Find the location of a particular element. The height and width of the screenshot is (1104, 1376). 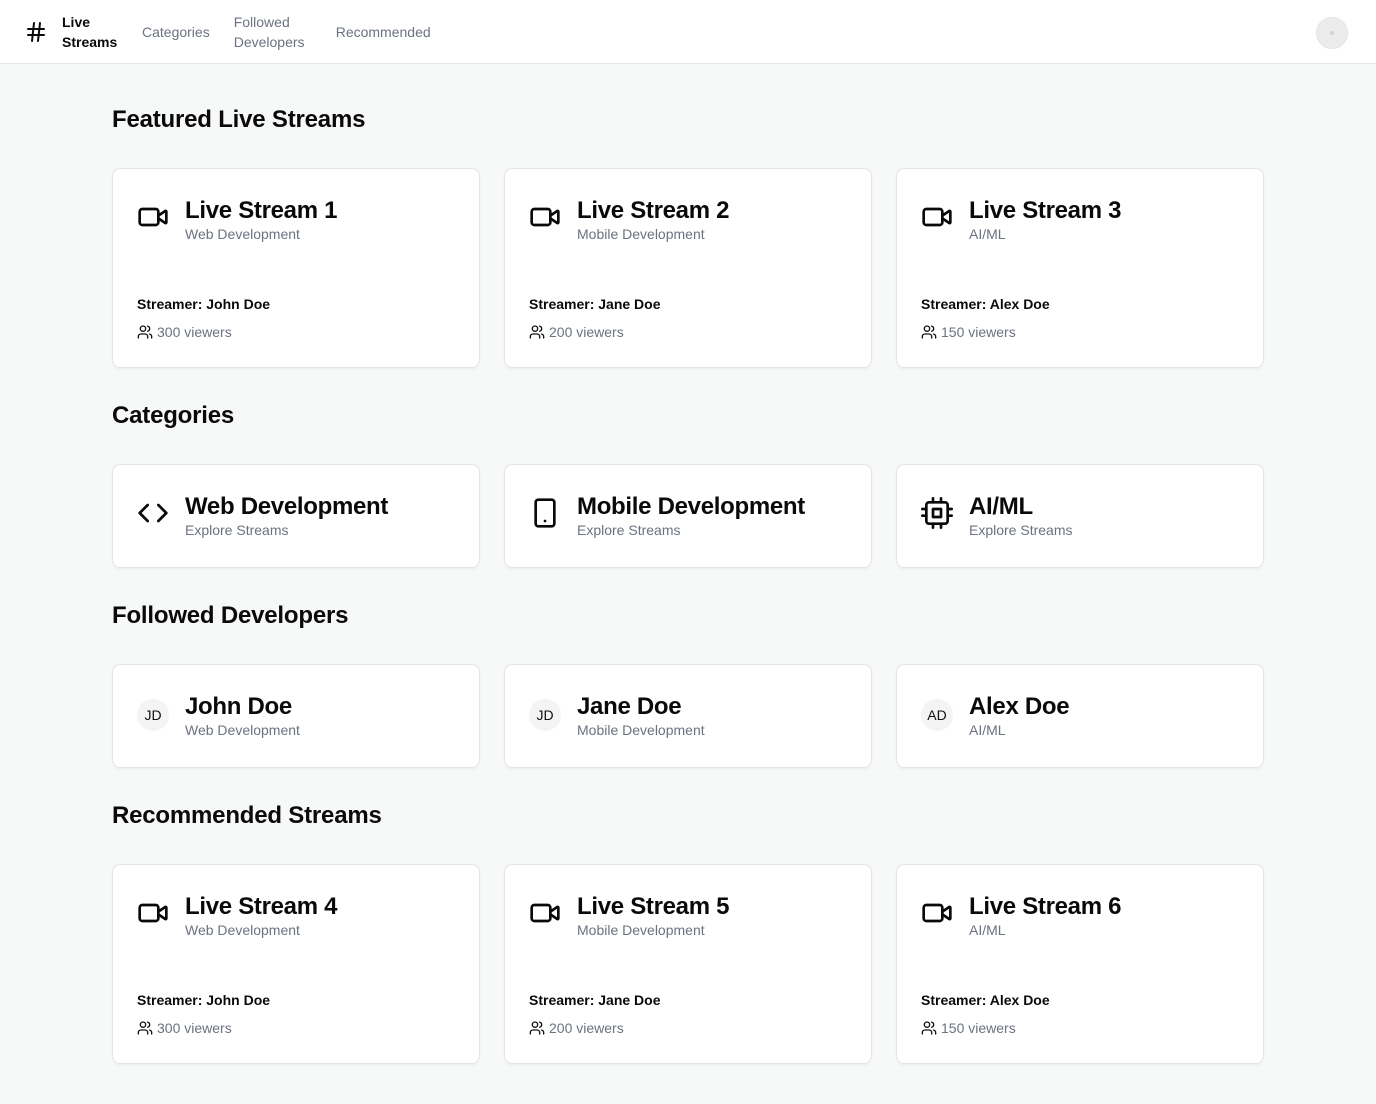

nav-recommended: Recommended is located at coordinates (383, 32).